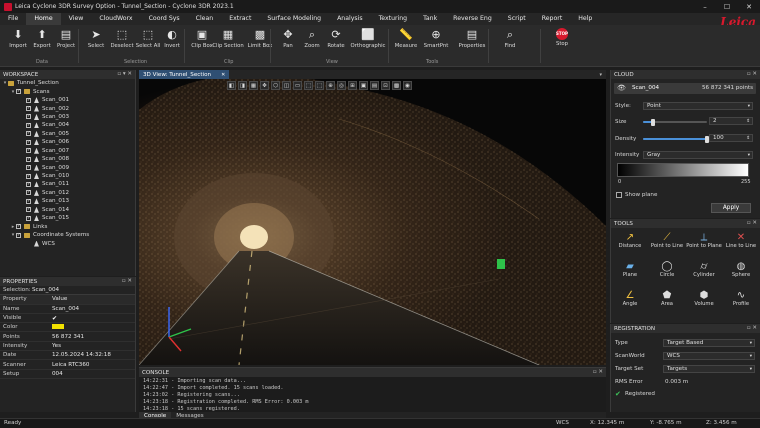 Image resolution: width=760 pixels, height=428 pixels. What do you see at coordinates (406, 38) in the screenshot?
I see `measure-button: 📏 Measure` at bounding box center [406, 38].